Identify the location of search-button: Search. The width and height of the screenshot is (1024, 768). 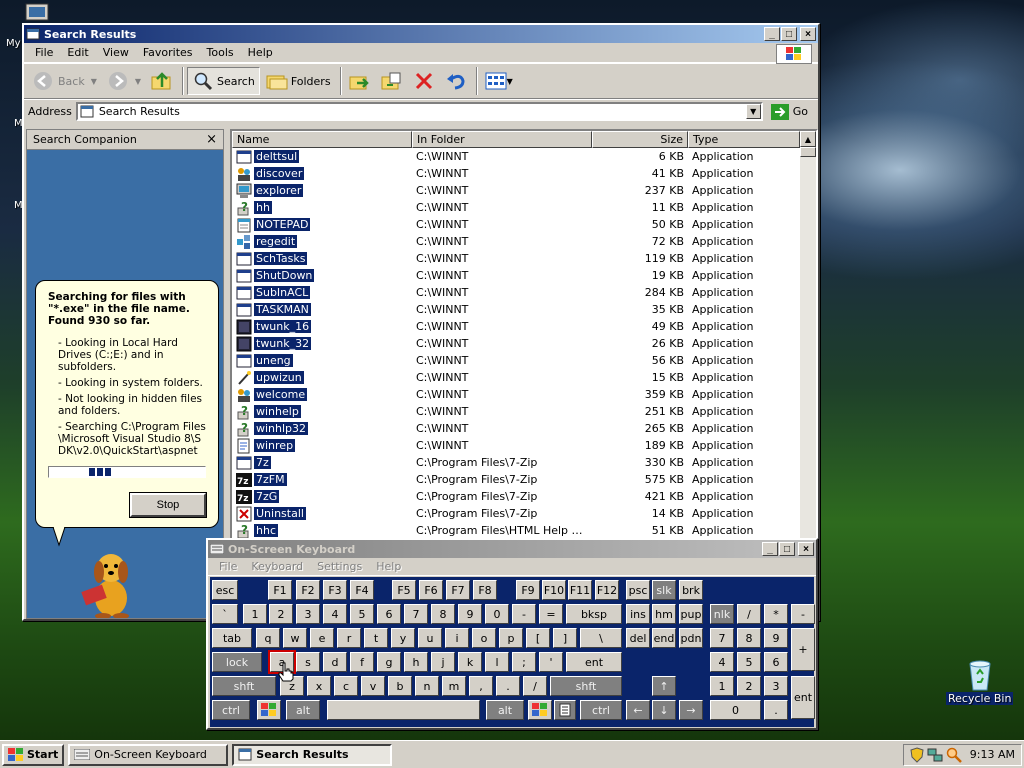
(223, 81).